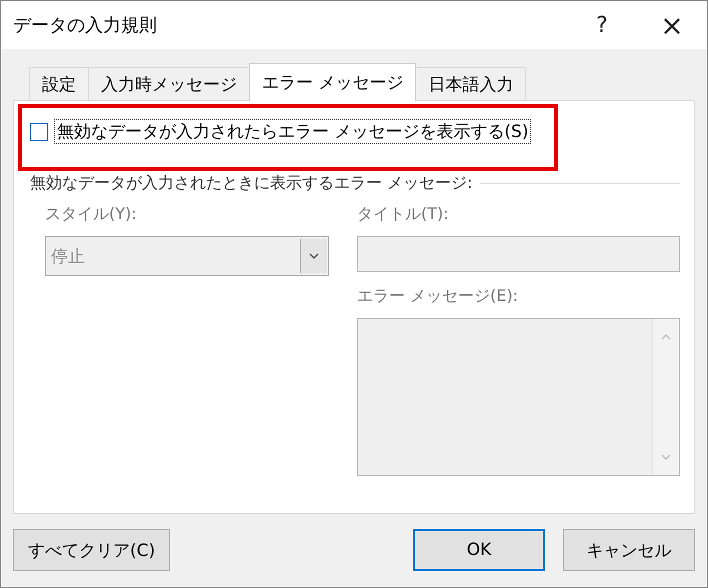 The image size is (708, 588). Describe the element at coordinates (91, 214) in the screenshot. I see `style-label: スタイル(Y):` at that location.